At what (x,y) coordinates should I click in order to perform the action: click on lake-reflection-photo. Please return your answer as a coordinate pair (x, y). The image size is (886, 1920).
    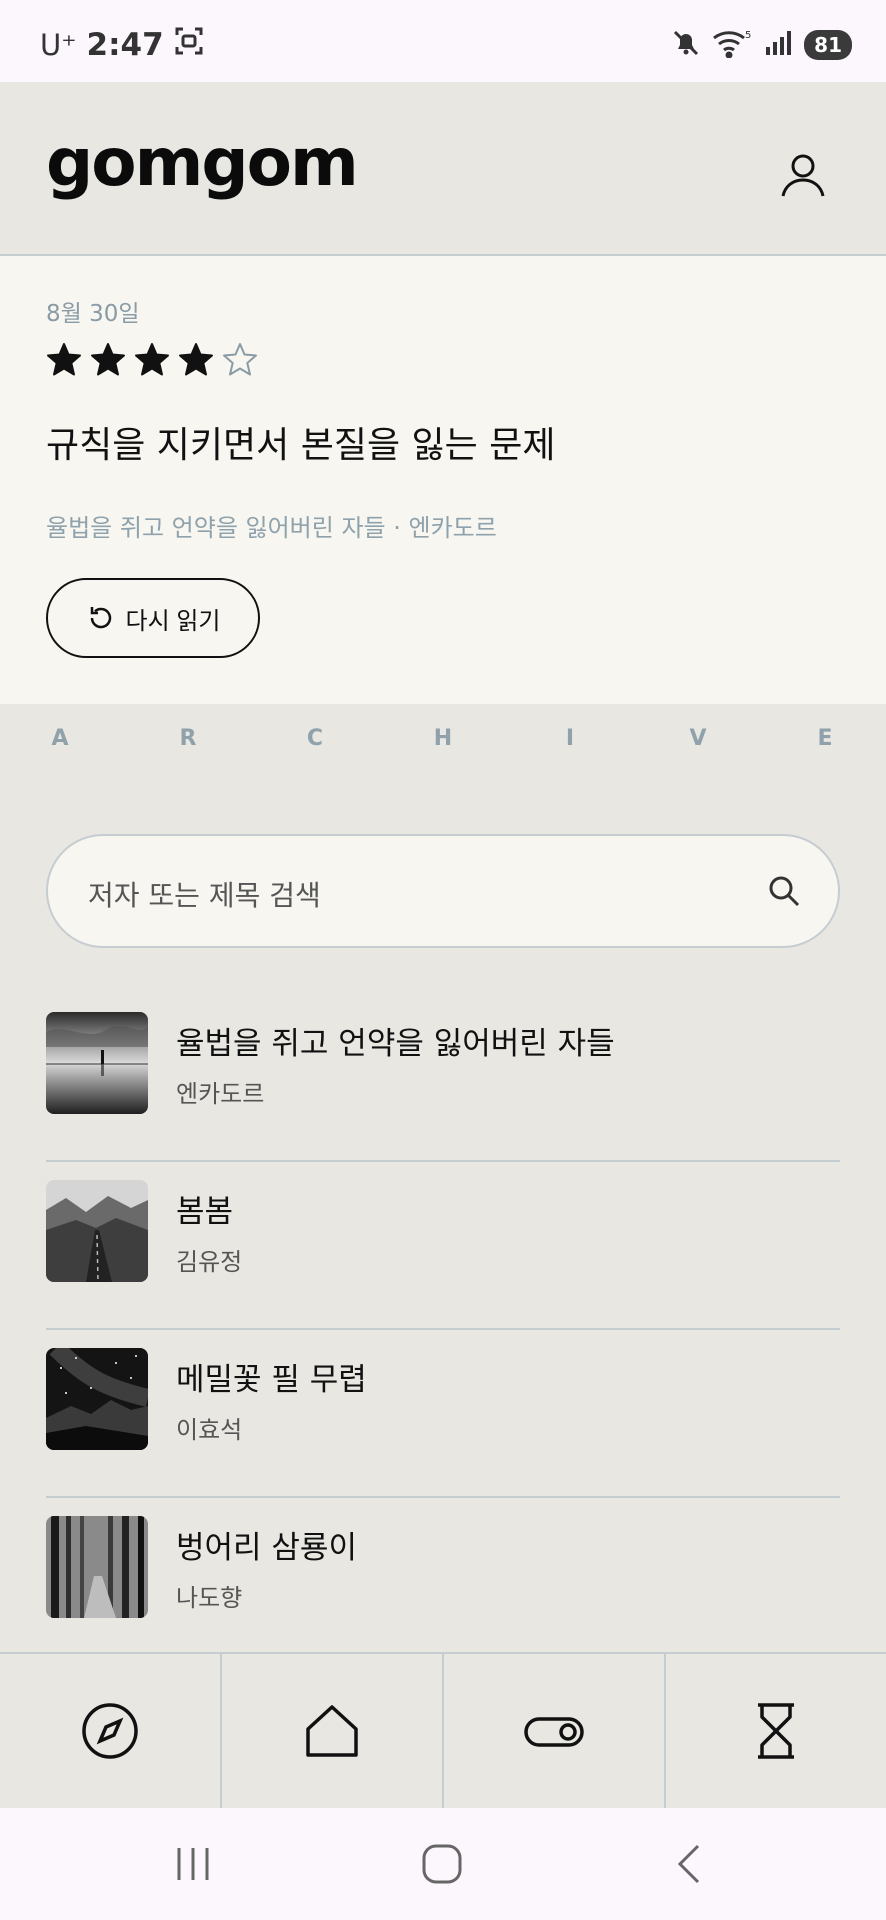
    Looking at the image, I should click on (97, 1063).